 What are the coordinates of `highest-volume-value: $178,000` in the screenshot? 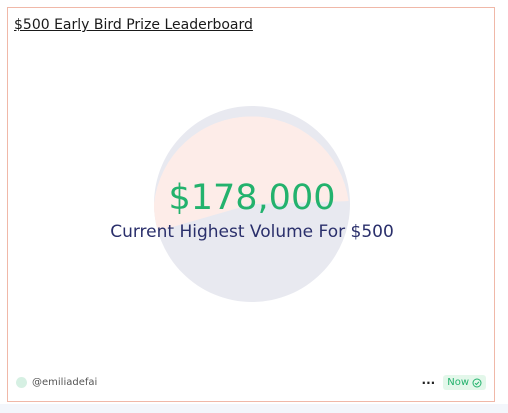 It's located at (252, 198).